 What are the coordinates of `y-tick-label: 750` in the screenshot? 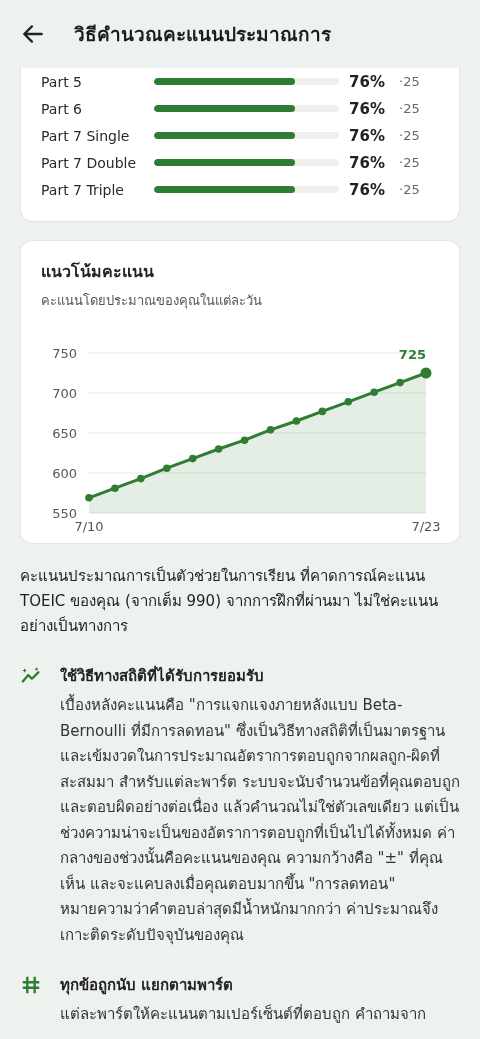 It's located at (64, 353).